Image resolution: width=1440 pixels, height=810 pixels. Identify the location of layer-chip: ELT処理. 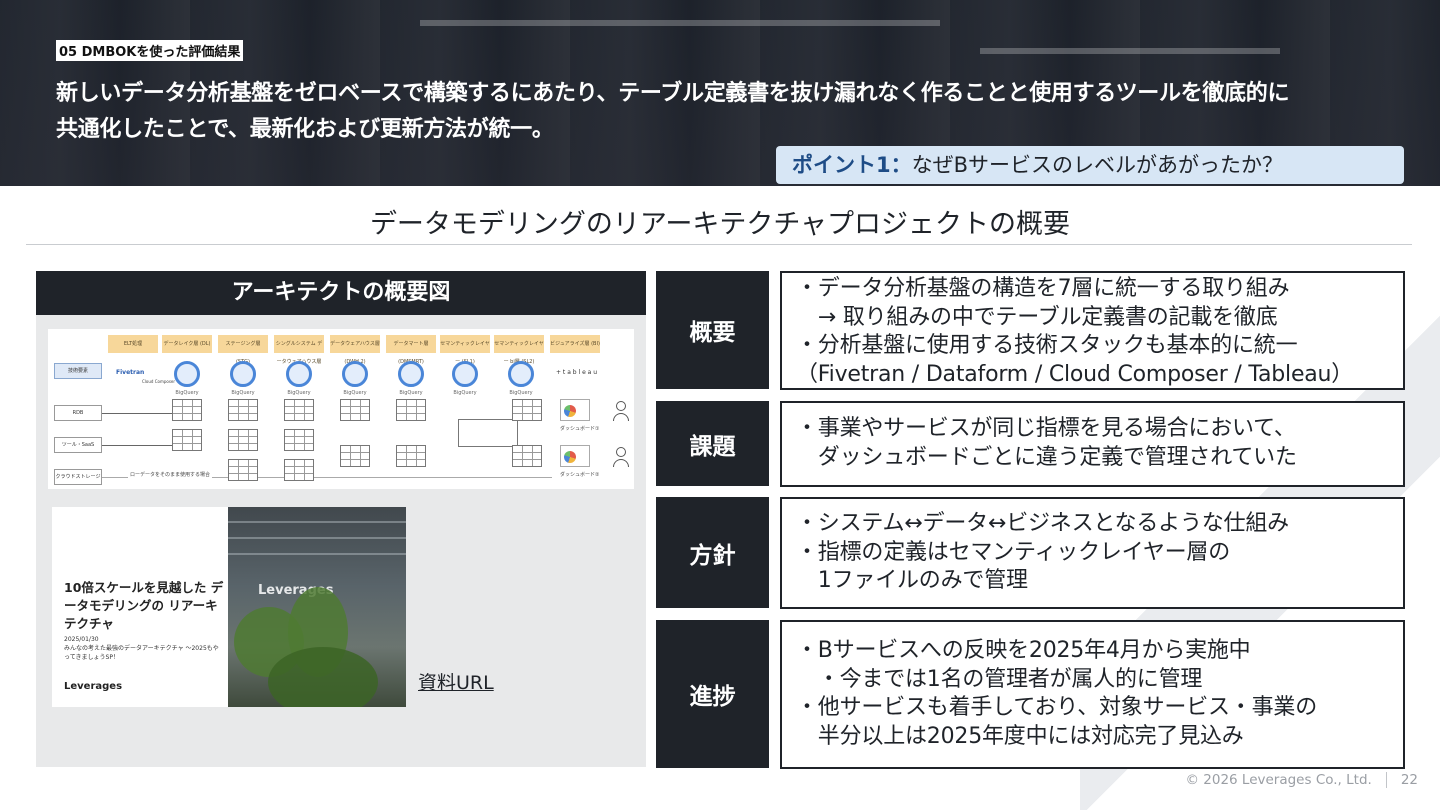
(133, 344).